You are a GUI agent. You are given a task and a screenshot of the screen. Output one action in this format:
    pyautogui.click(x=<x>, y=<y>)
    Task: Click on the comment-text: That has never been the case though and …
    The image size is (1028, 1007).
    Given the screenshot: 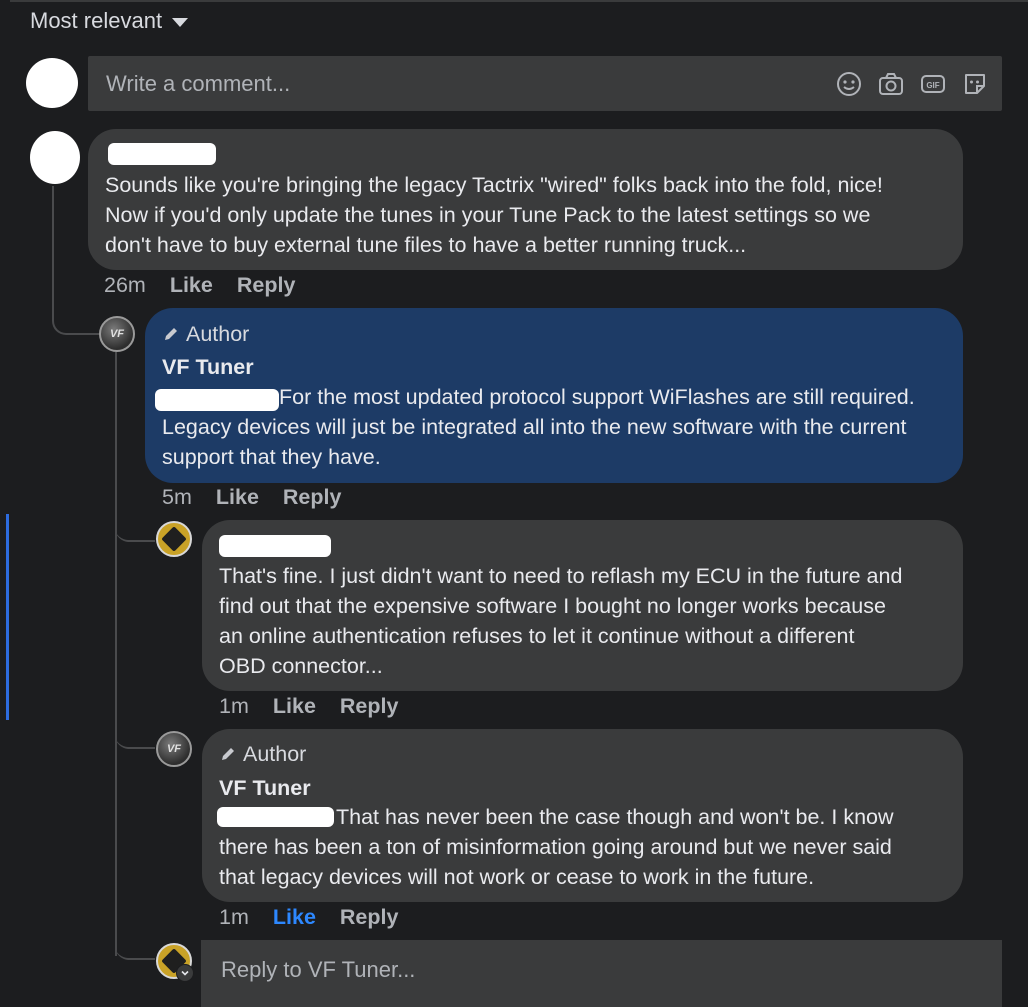 What is the action you would take?
    pyautogui.click(x=556, y=847)
    